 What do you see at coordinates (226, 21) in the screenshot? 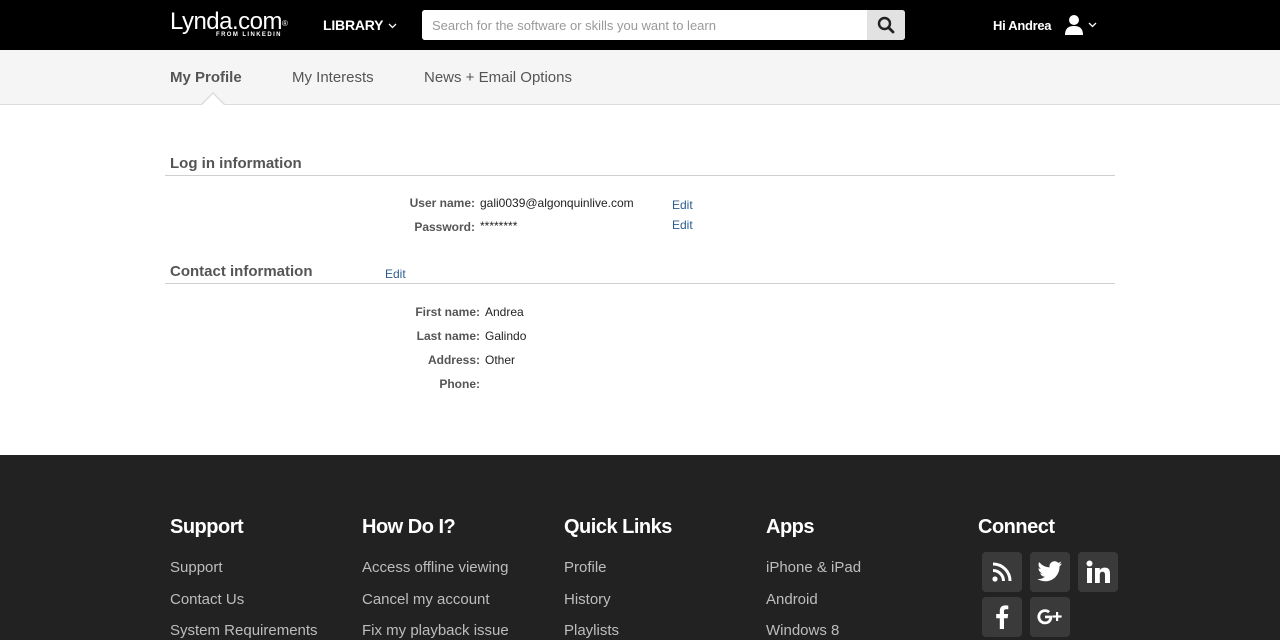
I see `logo-text: Lynda.com` at bounding box center [226, 21].